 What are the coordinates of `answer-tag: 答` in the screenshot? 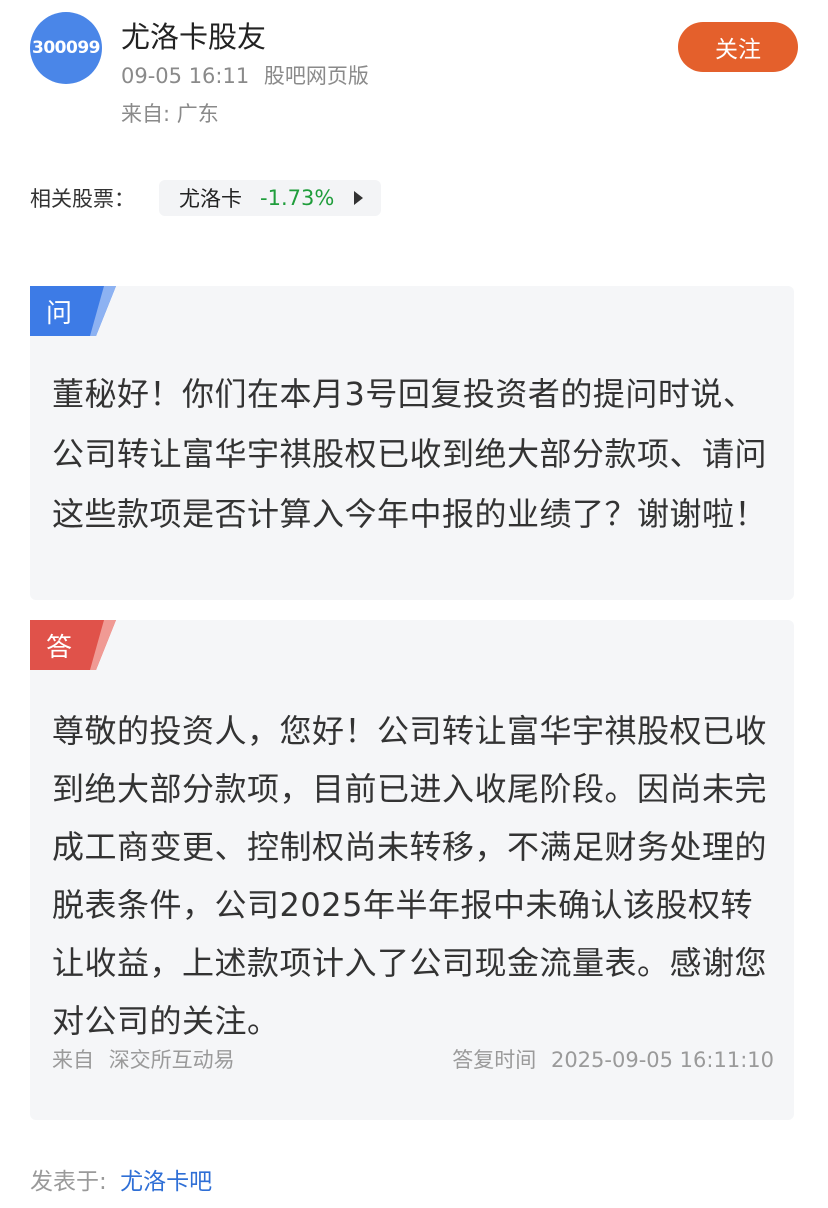 It's located at (73, 645).